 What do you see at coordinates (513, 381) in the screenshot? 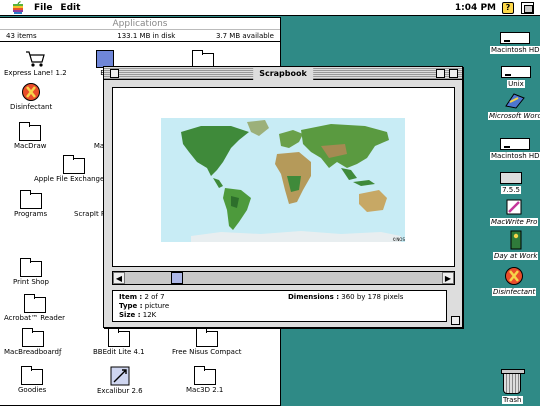
I see `trash-icon` at bounding box center [513, 381].